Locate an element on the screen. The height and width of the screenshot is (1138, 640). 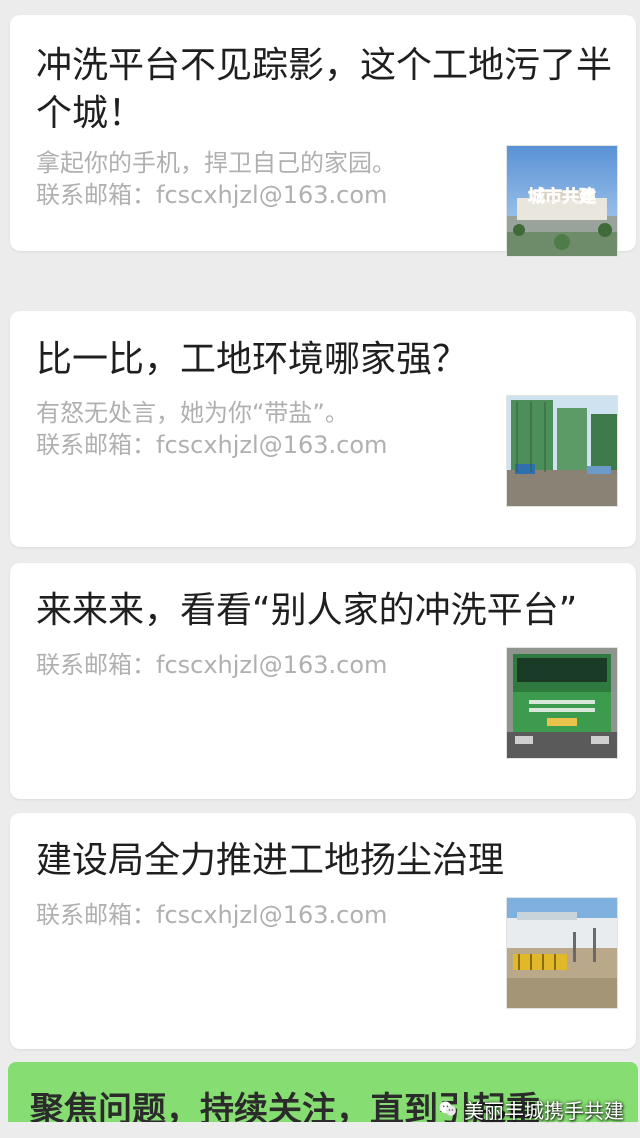
article-thumbnail: 城市共建 is located at coordinates (562, 201).